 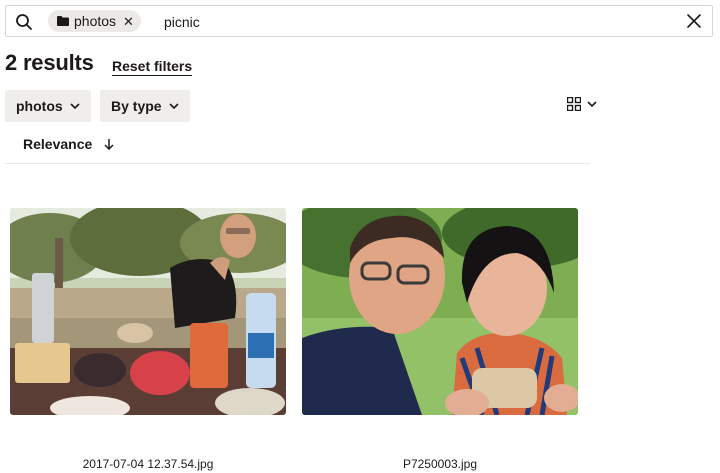 I want to click on filter-type-dropdown: By type, so click(x=145, y=106).